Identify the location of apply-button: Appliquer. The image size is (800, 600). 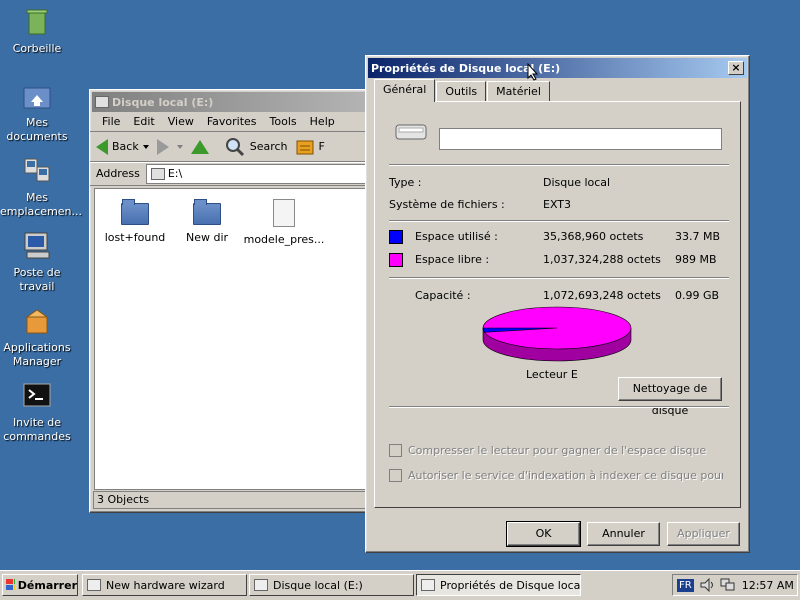
(703, 534).